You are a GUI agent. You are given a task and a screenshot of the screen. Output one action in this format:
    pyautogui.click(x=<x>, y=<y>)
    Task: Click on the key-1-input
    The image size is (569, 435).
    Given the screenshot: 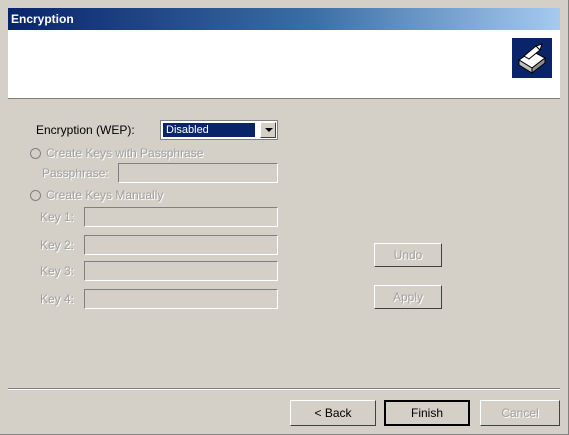 What is the action you would take?
    pyautogui.click(x=181, y=217)
    